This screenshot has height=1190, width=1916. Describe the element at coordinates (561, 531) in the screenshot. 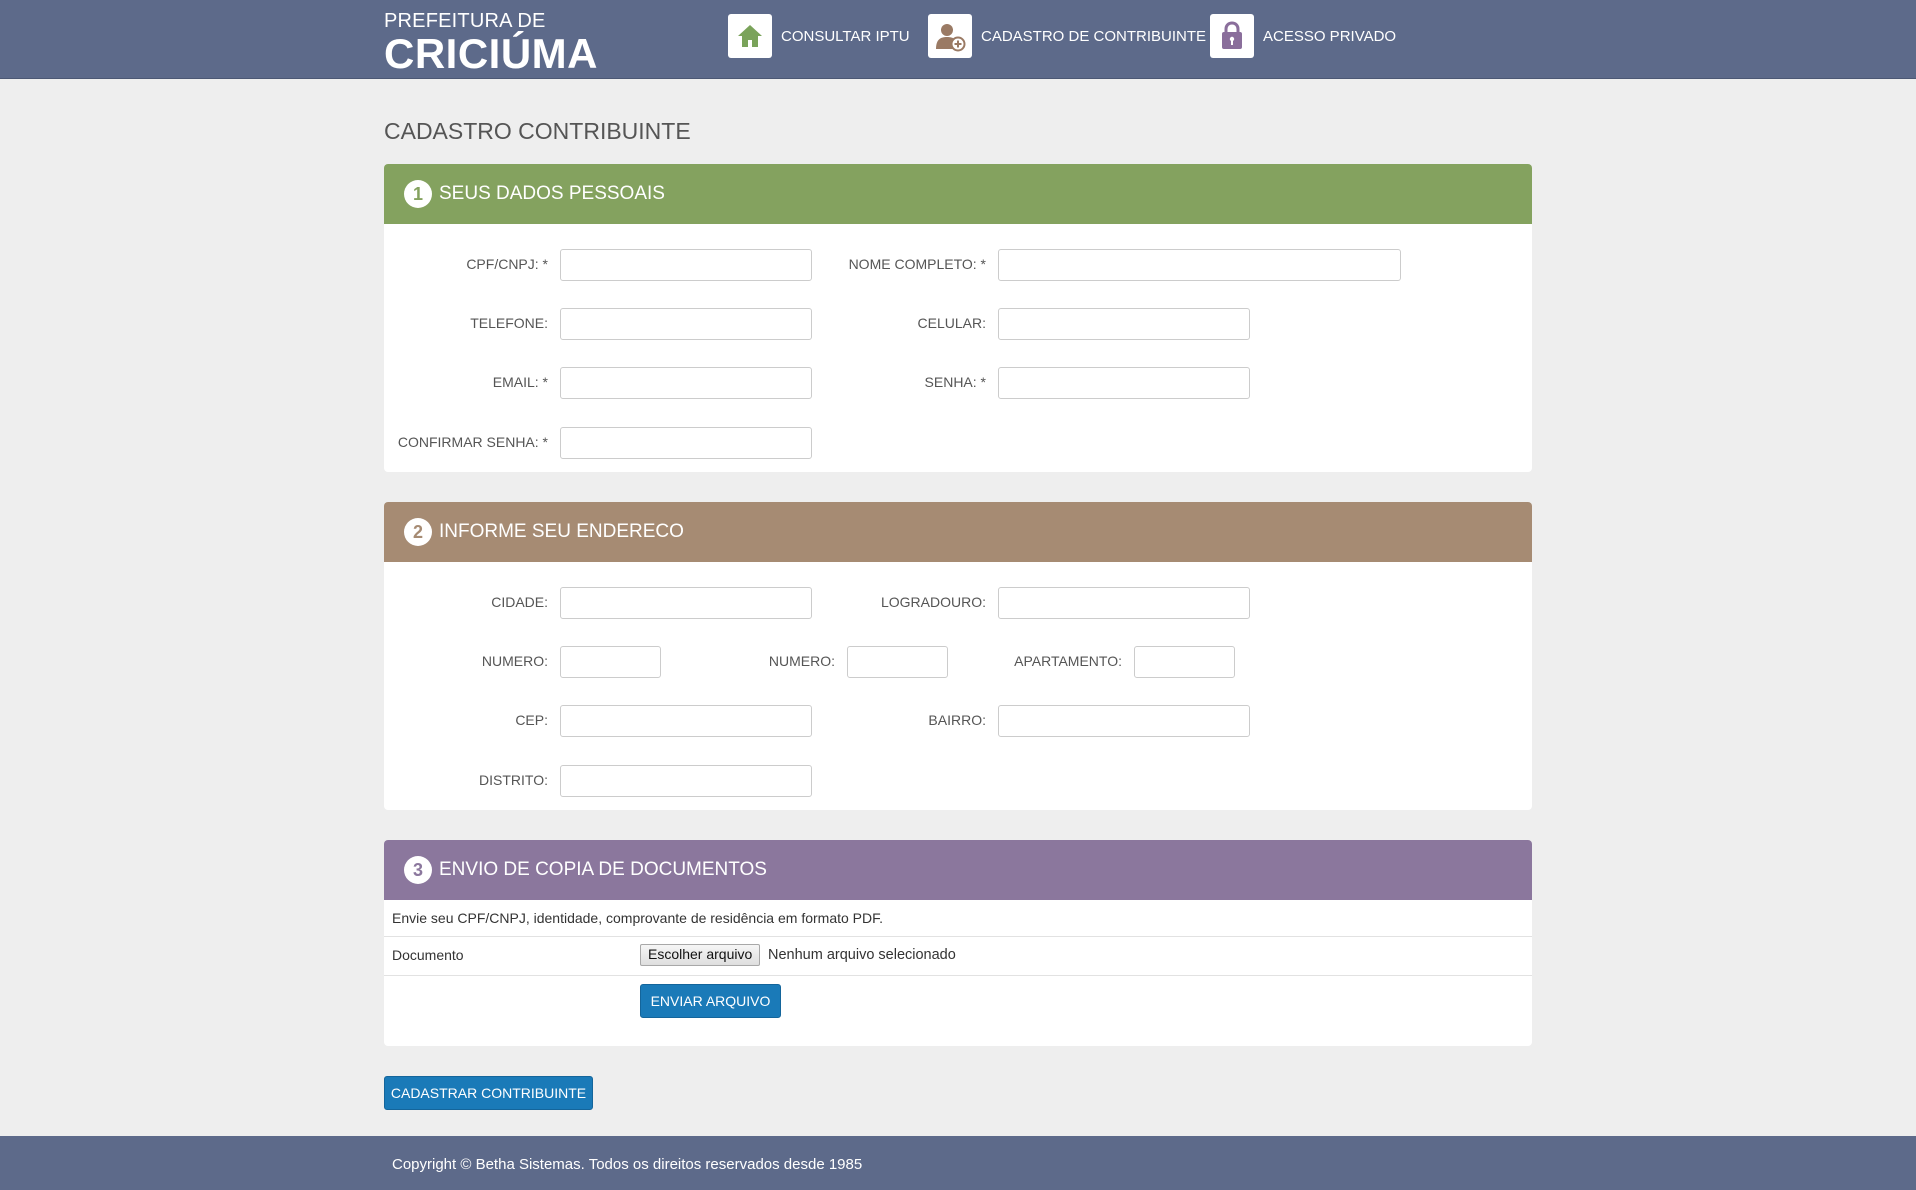

I see `panel-endereco-title: INFORME SEU ENDERECO` at that location.